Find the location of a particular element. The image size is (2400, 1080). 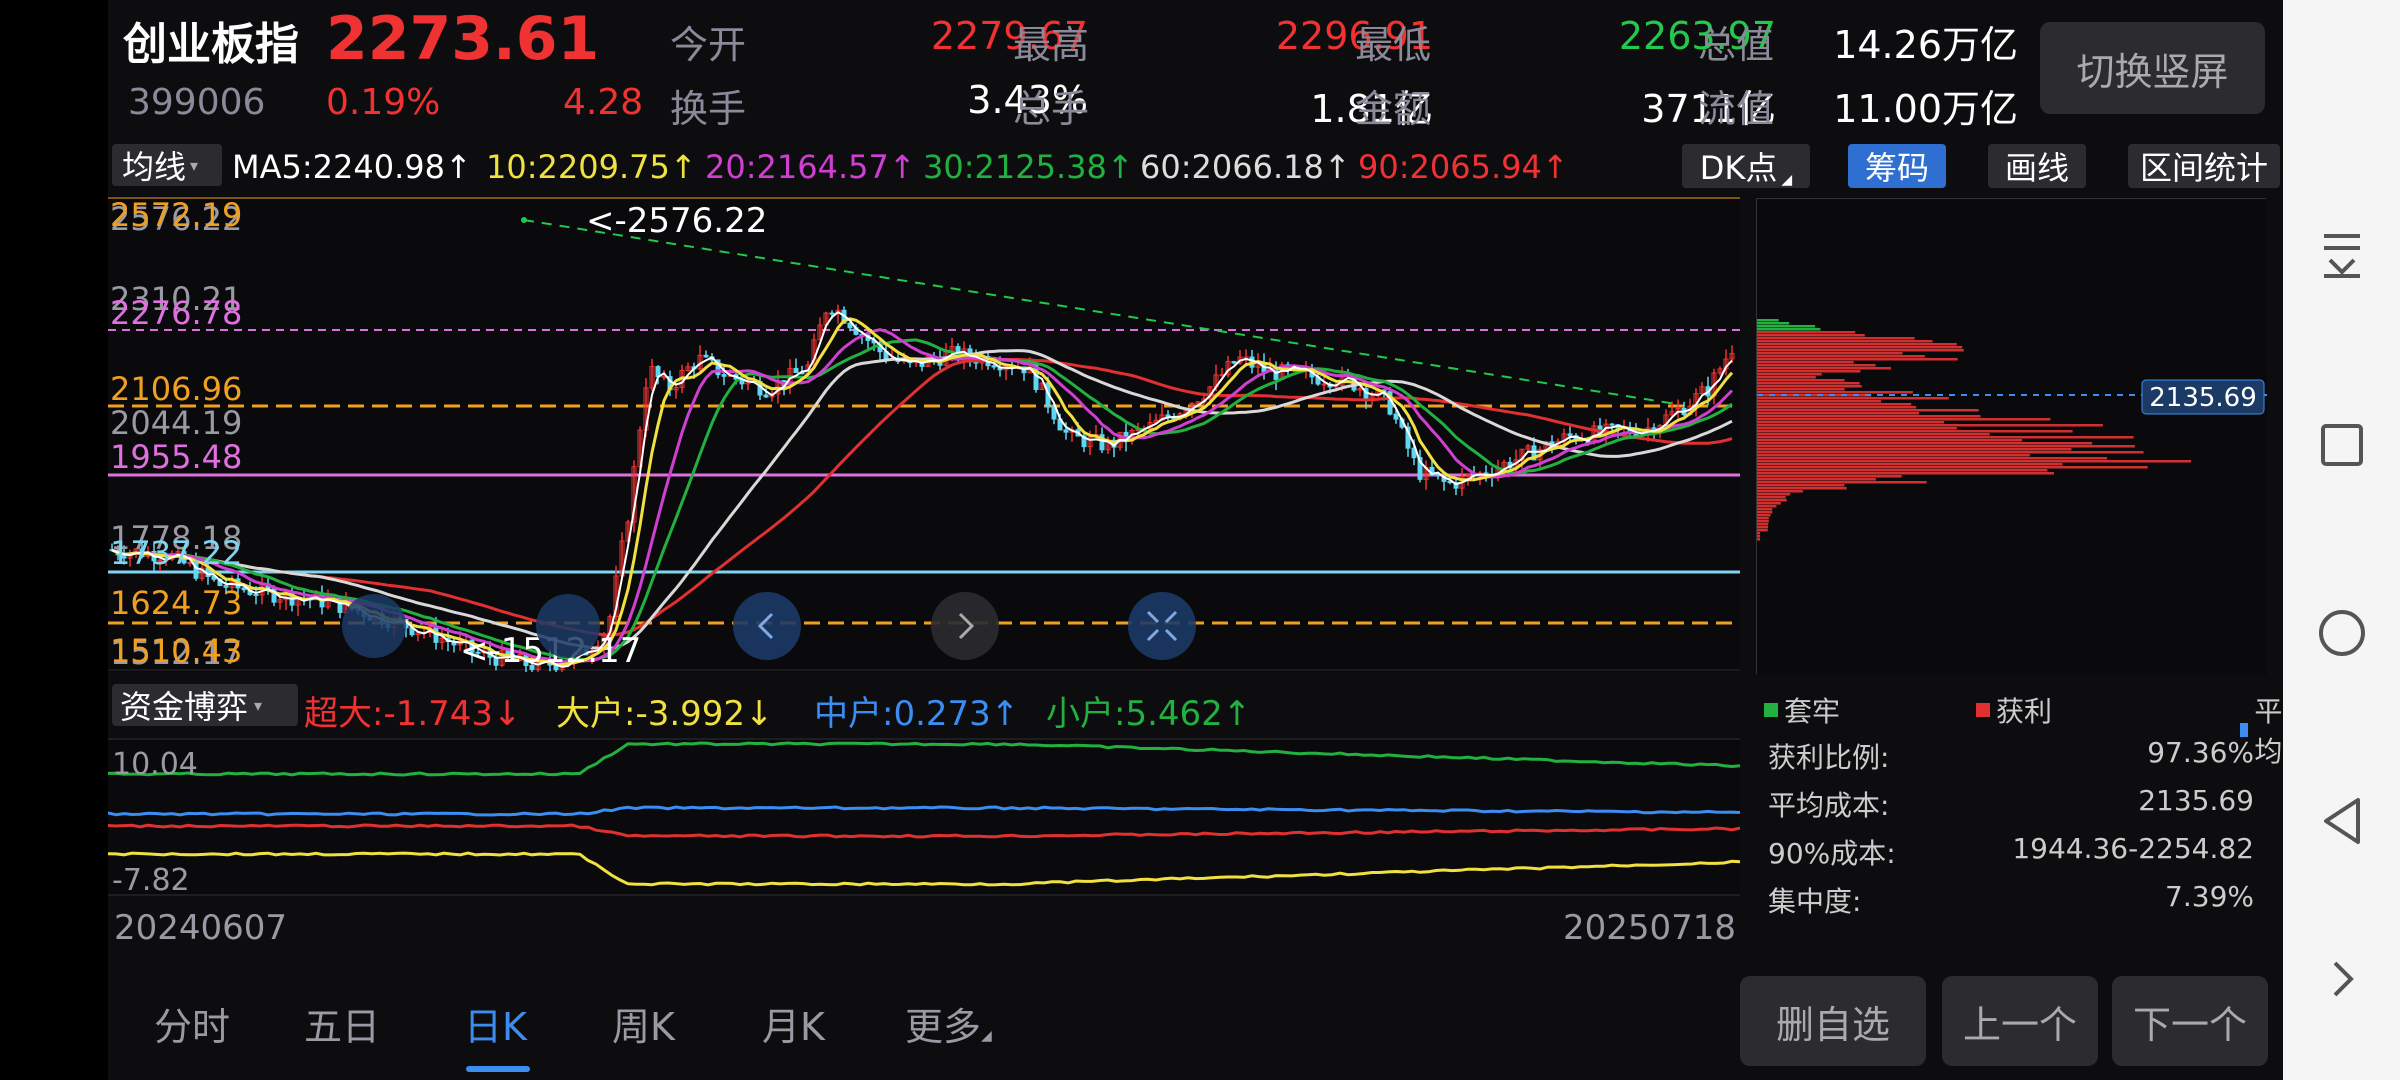

fund-background is located at coordinates (924, 817).